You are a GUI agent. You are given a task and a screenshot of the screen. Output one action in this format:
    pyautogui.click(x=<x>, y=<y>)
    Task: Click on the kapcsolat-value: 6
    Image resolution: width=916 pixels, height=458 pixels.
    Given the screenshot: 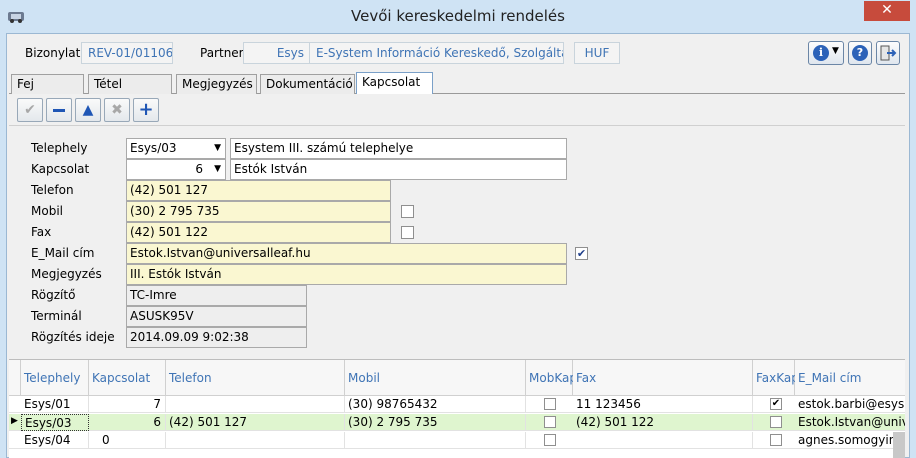 What is the action you would take?
    pyautogui.click(x=199, y=169)
    